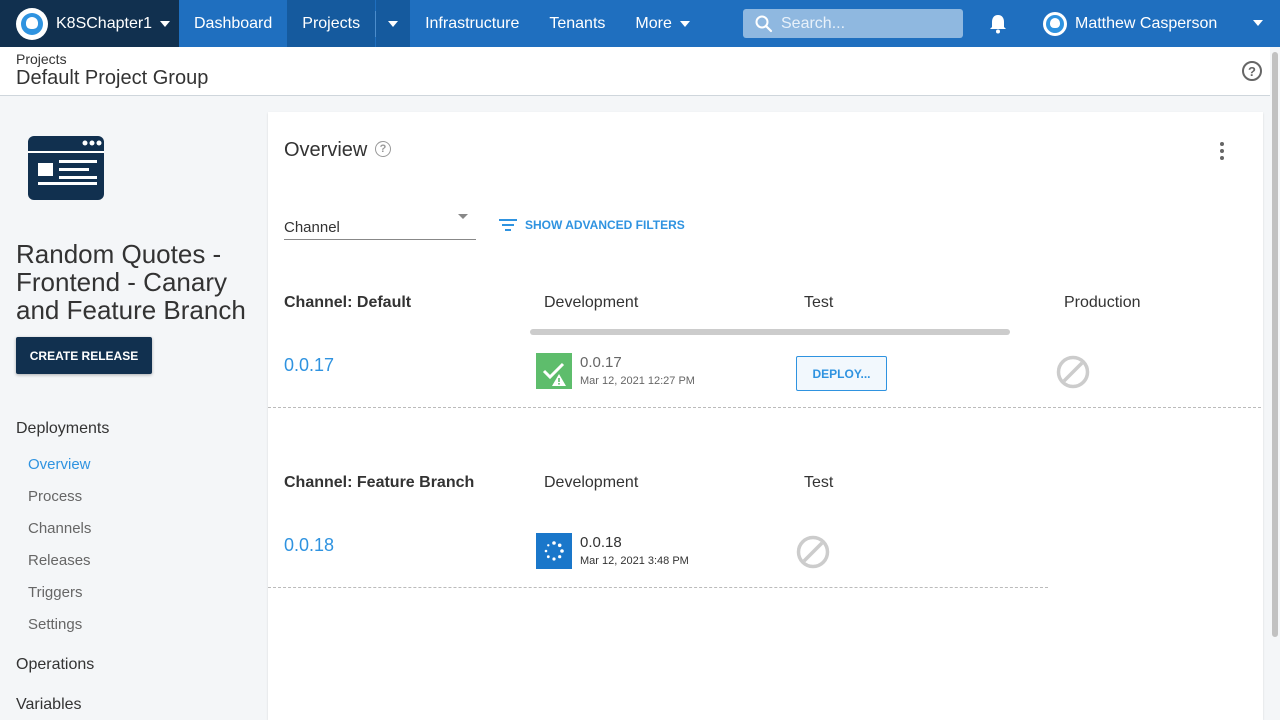 The image size is (1280, 720). What do you see at coordinates (866, 23) in the screenshot?
I see `search-input` at bounding box center [866, 23].